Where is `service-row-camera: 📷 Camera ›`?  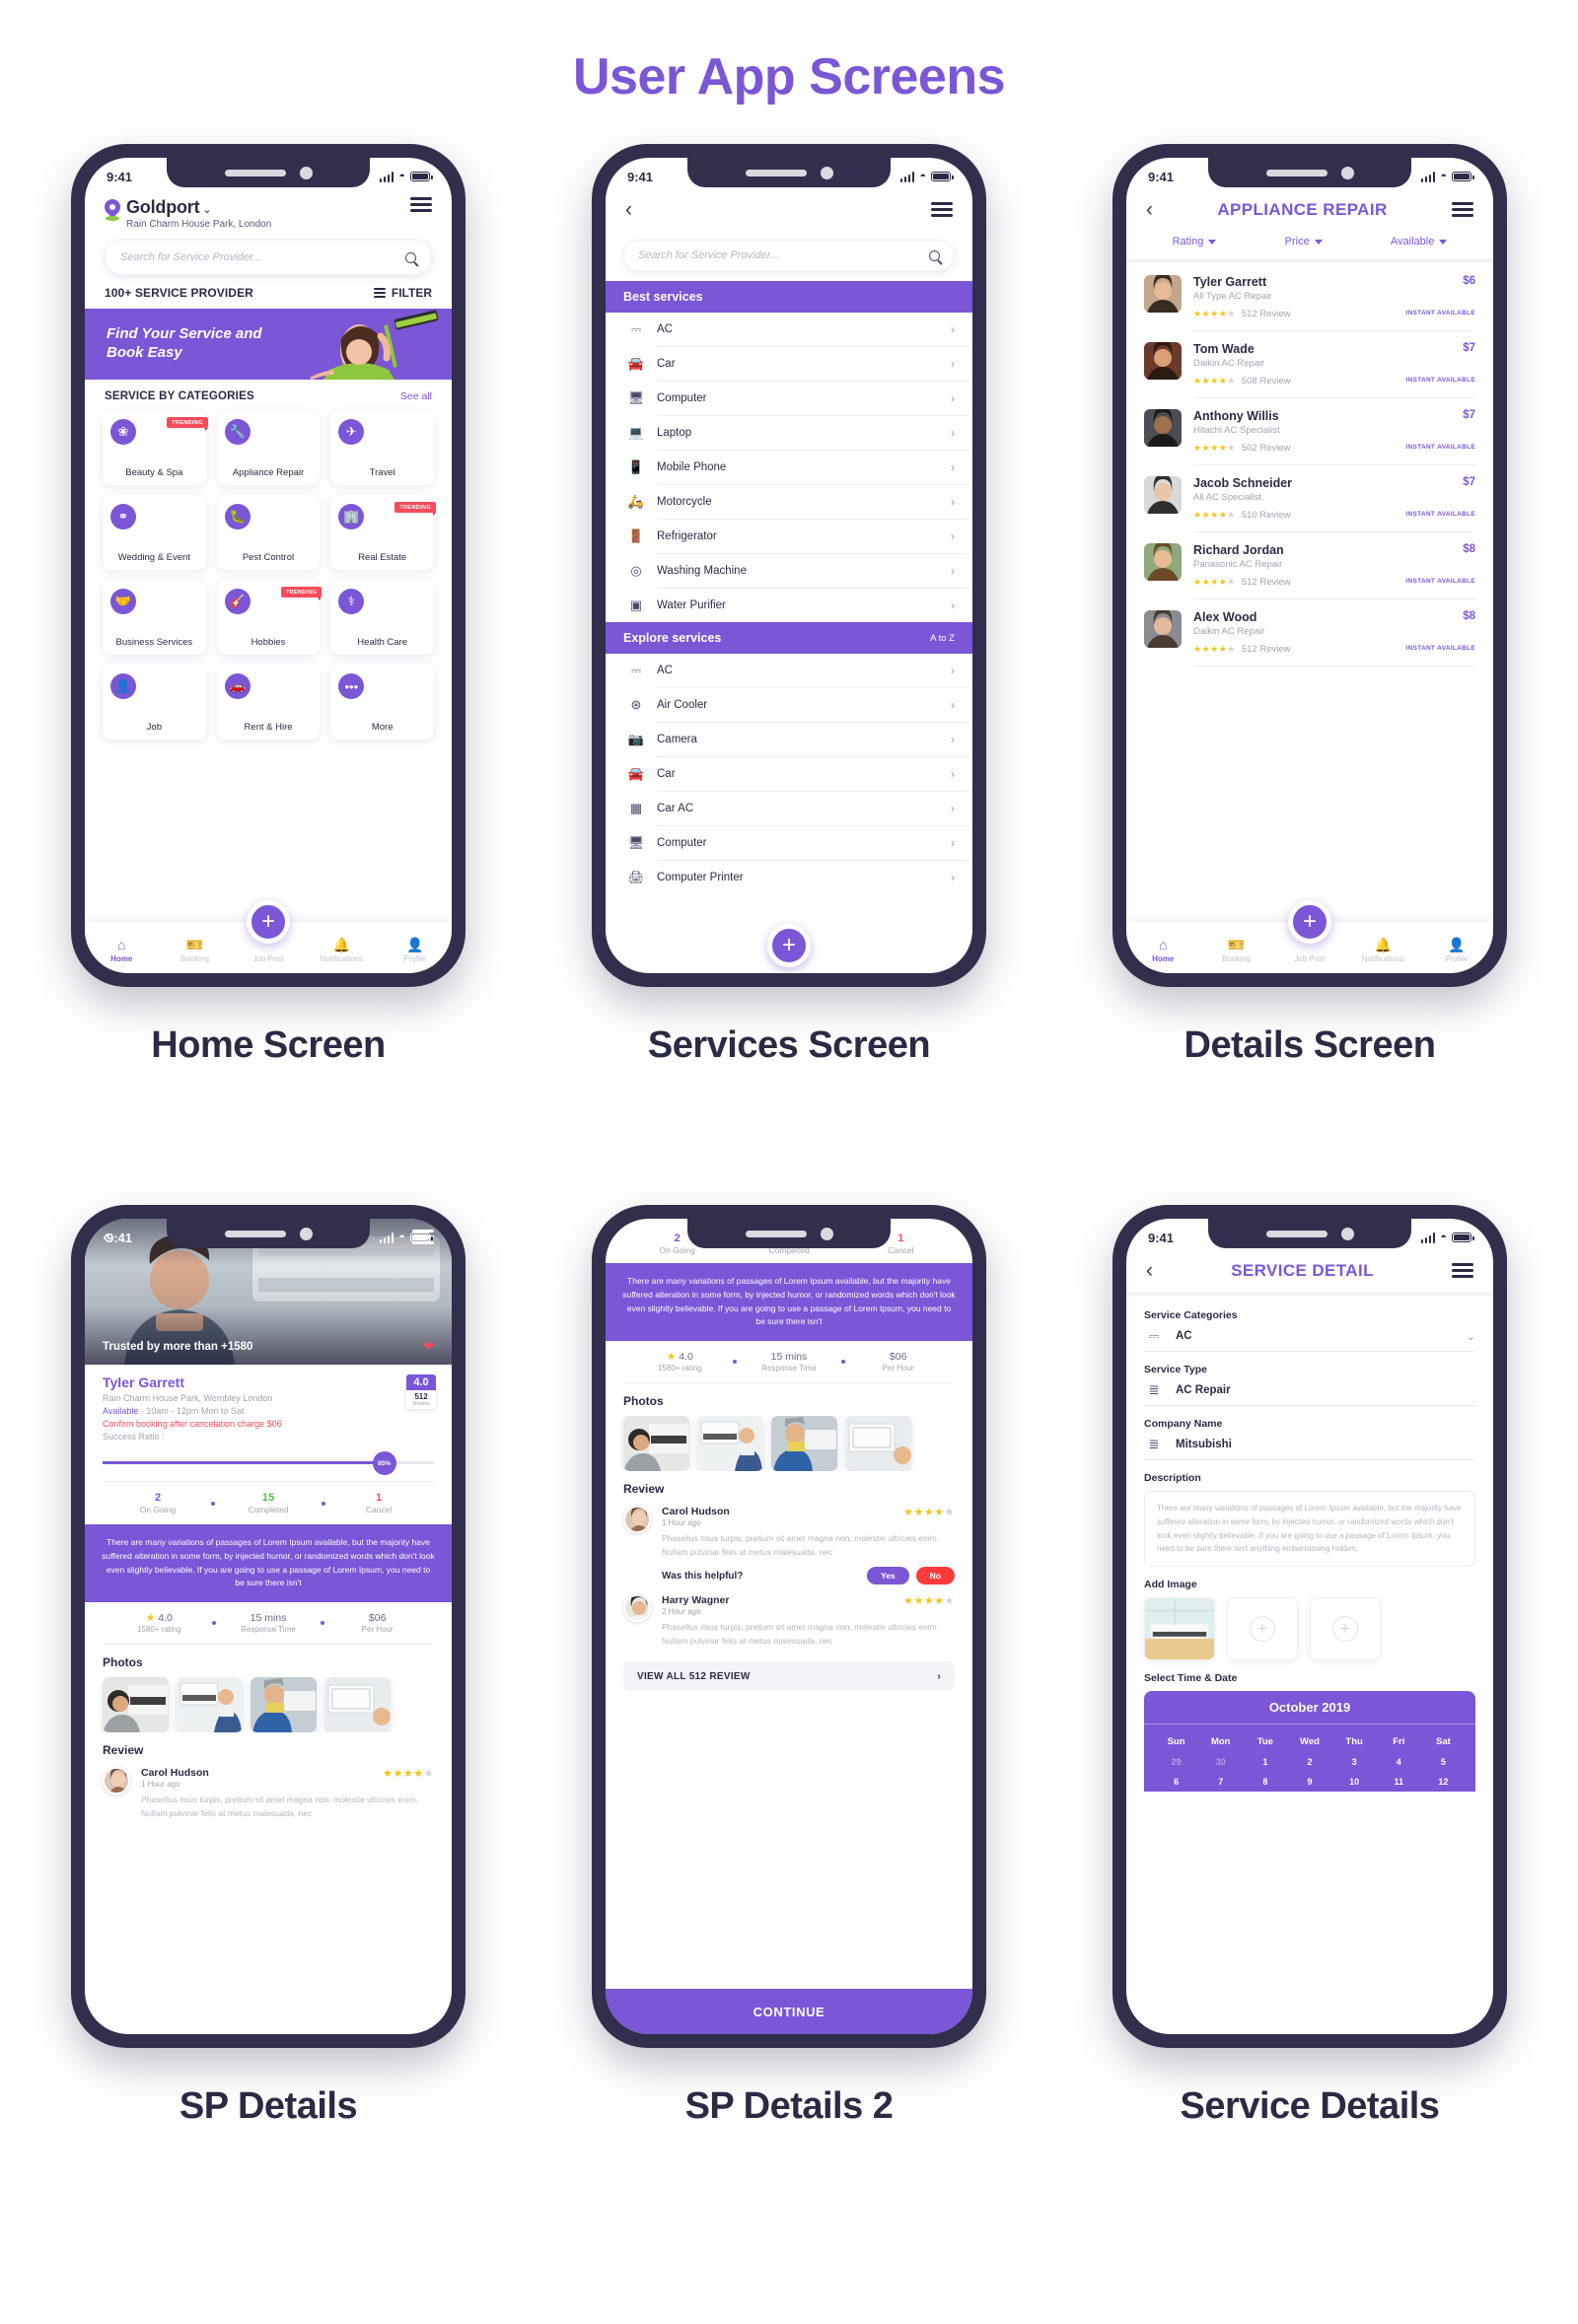 service-row-camera: 📷 Camera › is located at coordinates (789, 739).